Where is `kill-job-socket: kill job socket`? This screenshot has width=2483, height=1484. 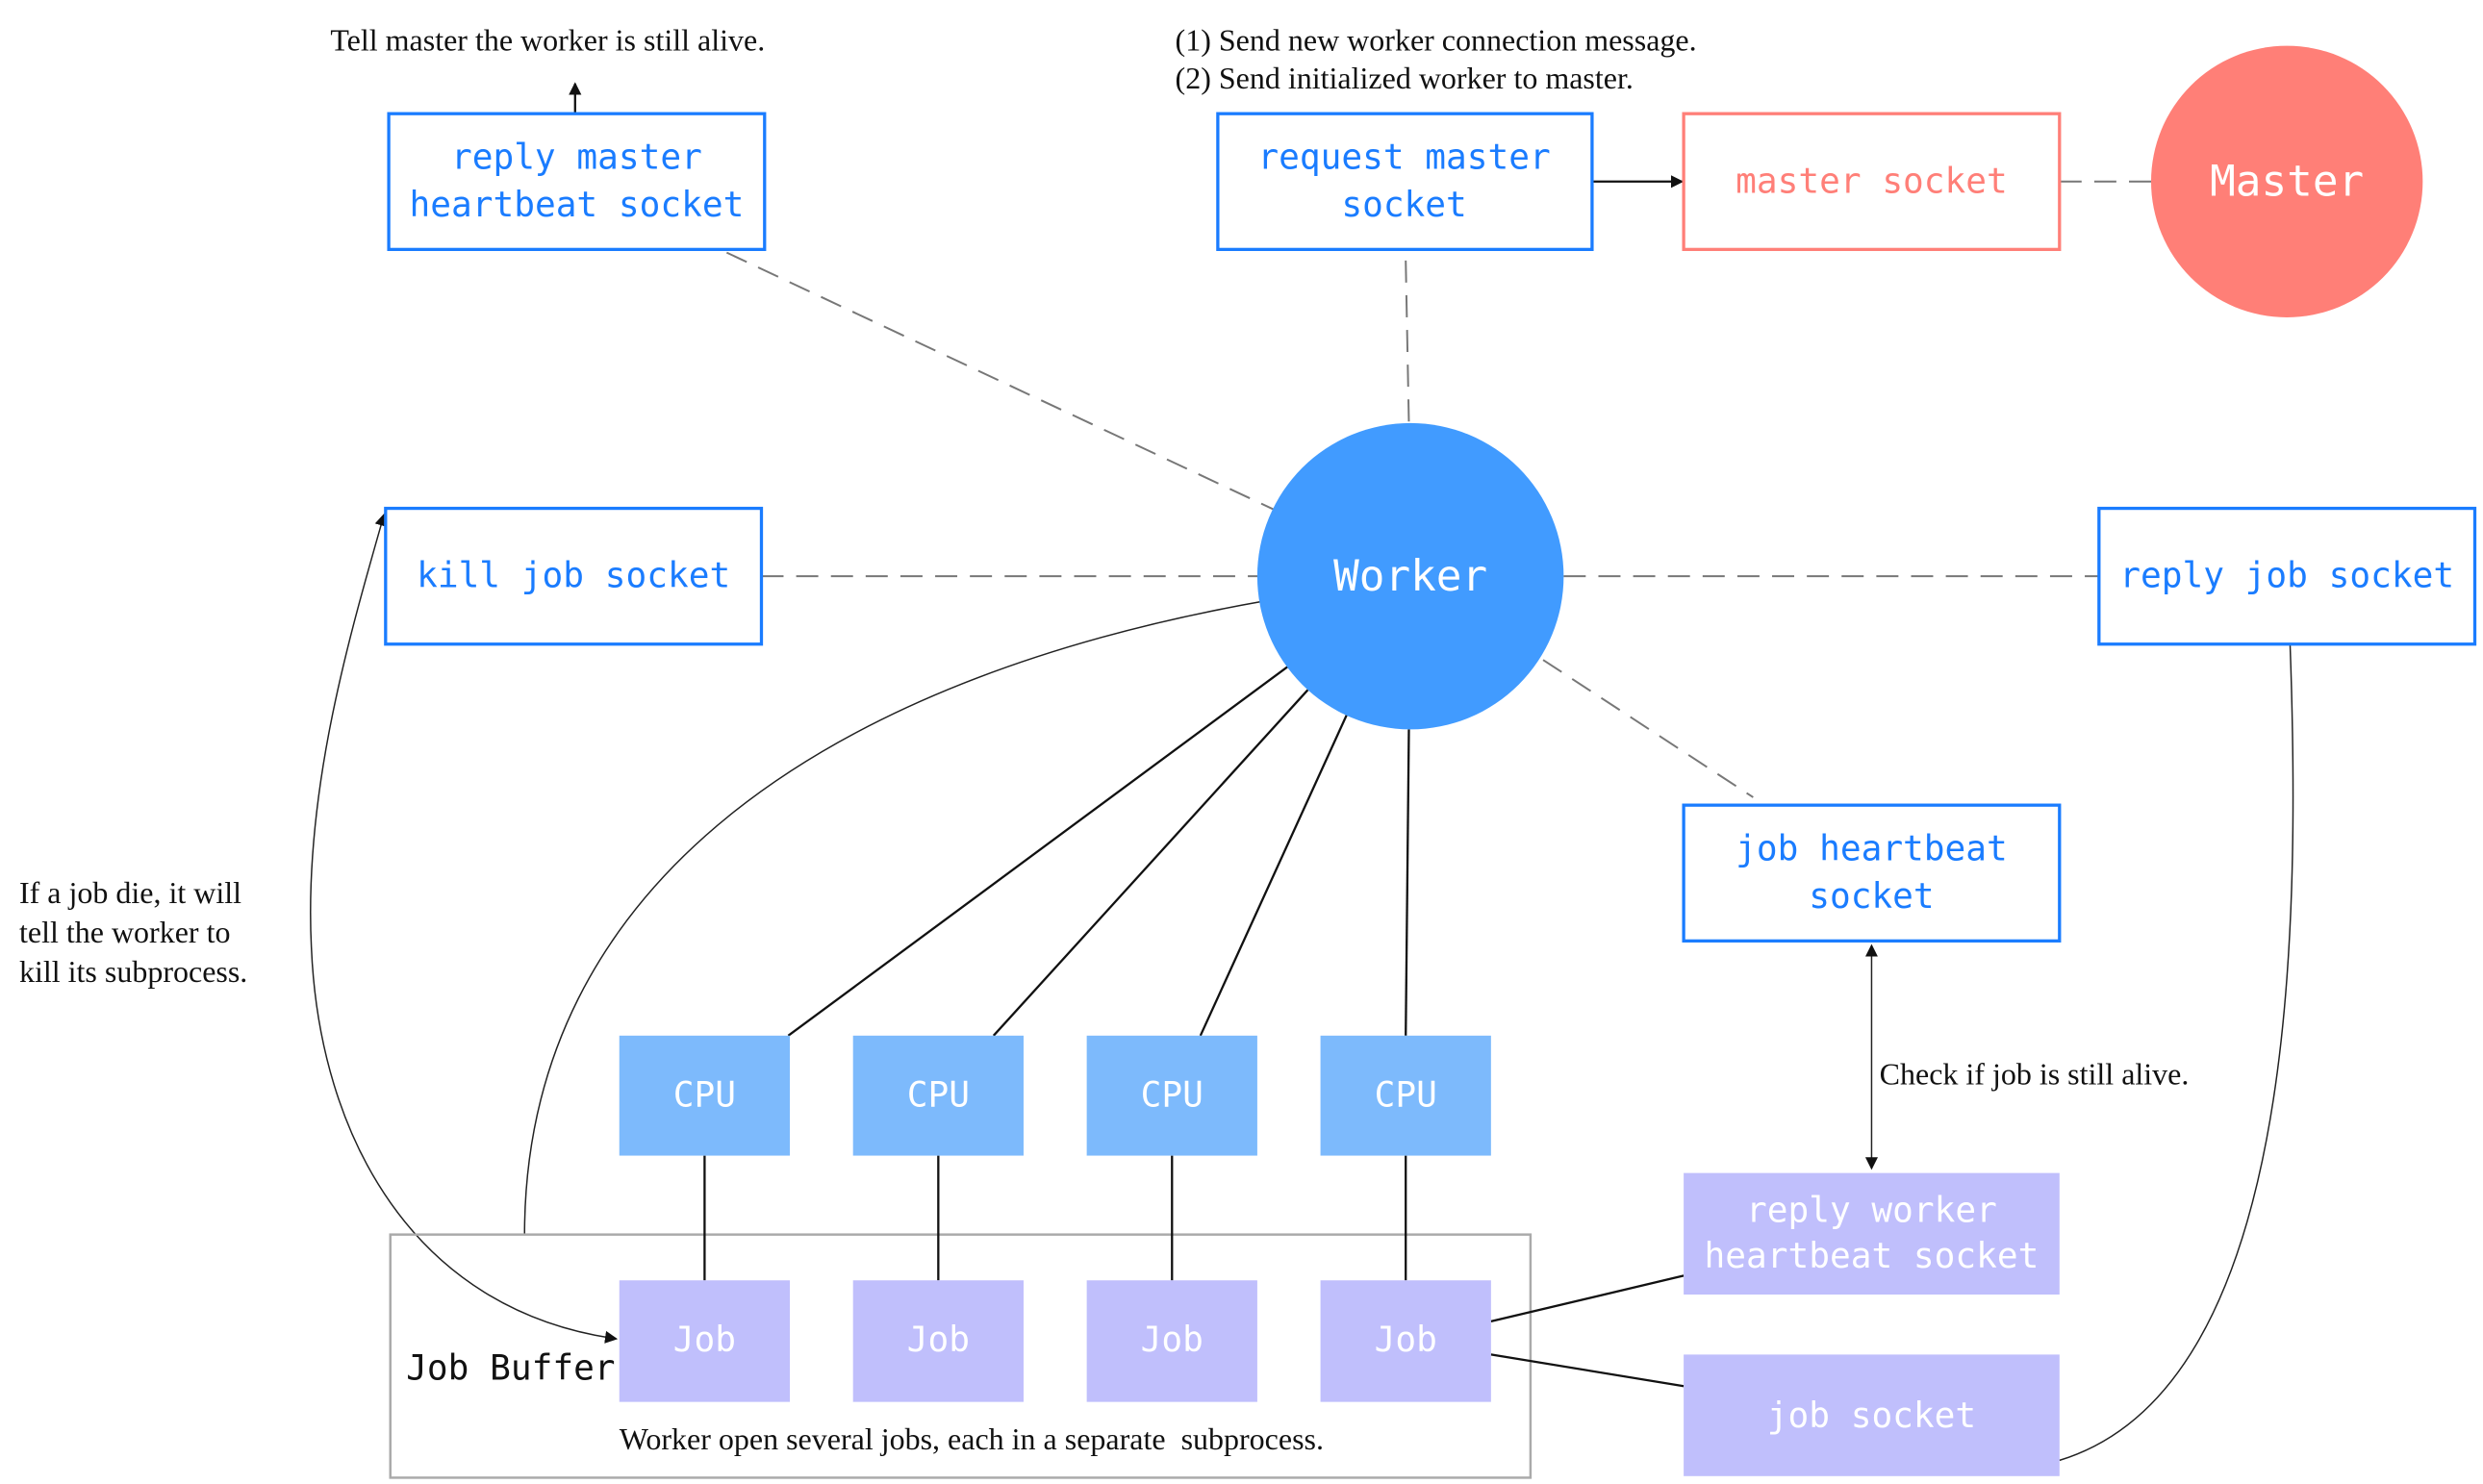 kill-job-socket: kill job socket is located at coordinates (574, 576).